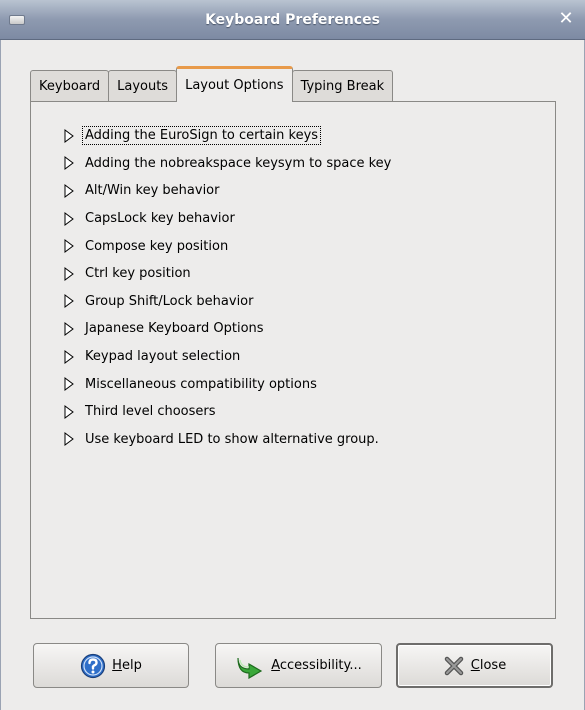 The image size is (585, 710). I want to click on title-bar: Keyboard Preferences ✕, so click(292, 20).